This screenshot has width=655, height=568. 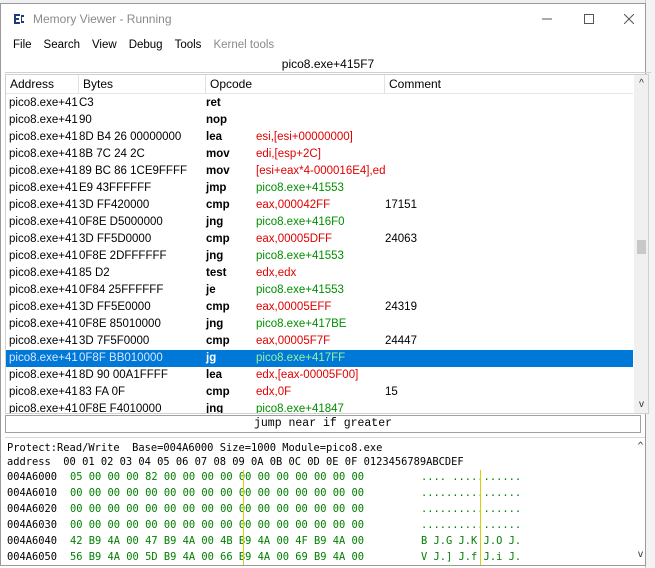 What do you see at coordinates (509, 84) in the screenshot?
I see `column-header-comment: Comment` at bounding box center [509, 84].